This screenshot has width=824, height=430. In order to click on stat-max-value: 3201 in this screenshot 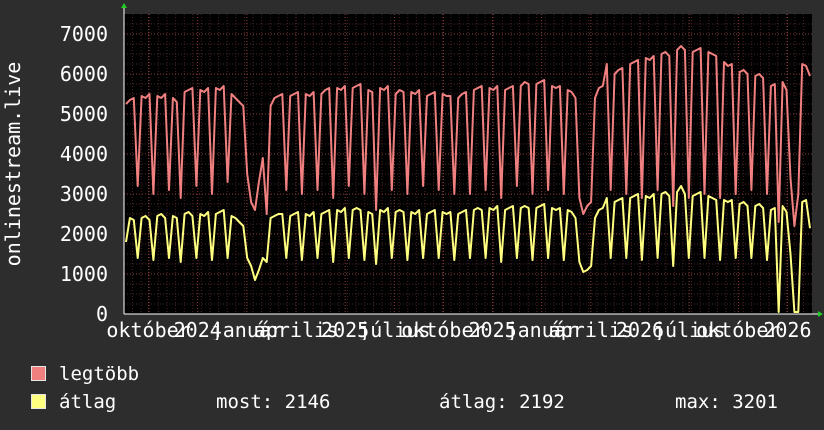, I will do `click(755, 402)`.